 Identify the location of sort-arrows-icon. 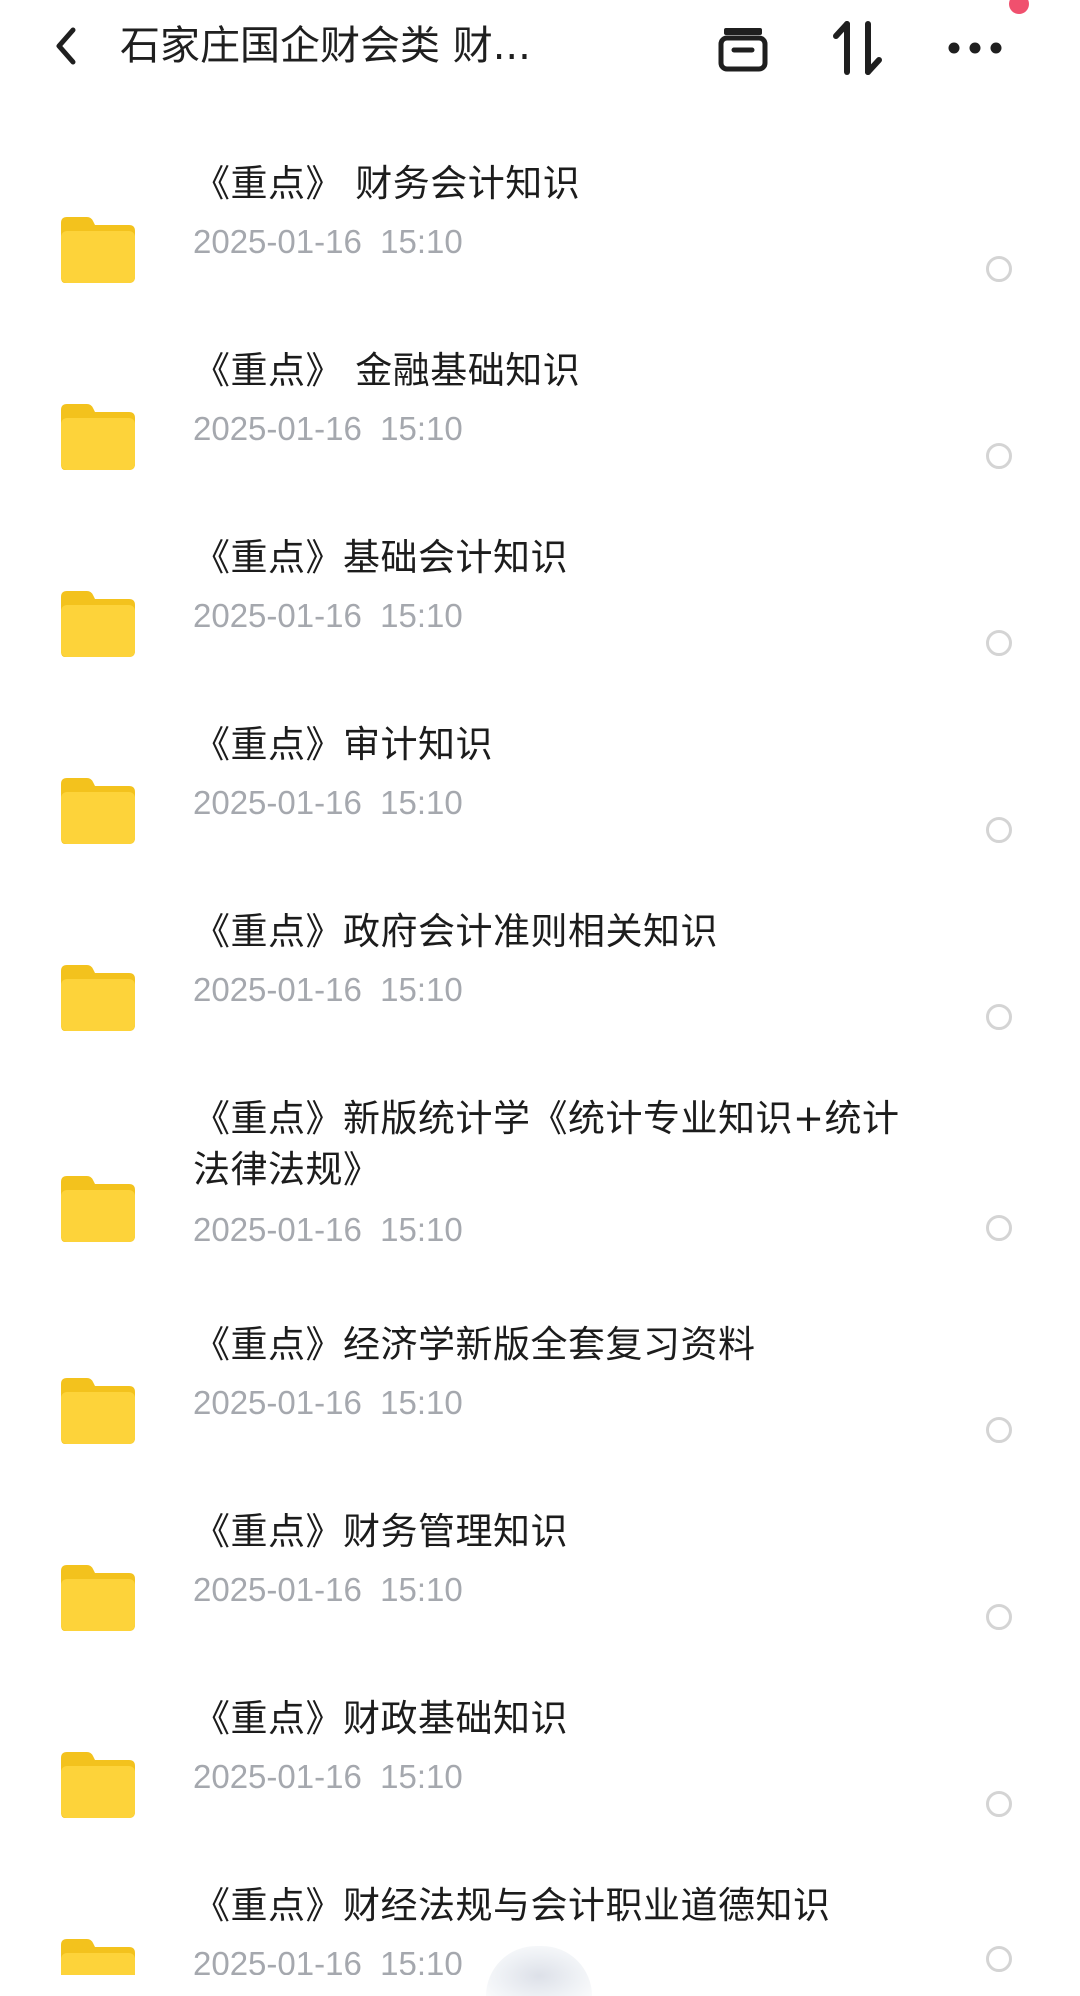
(857, 48).